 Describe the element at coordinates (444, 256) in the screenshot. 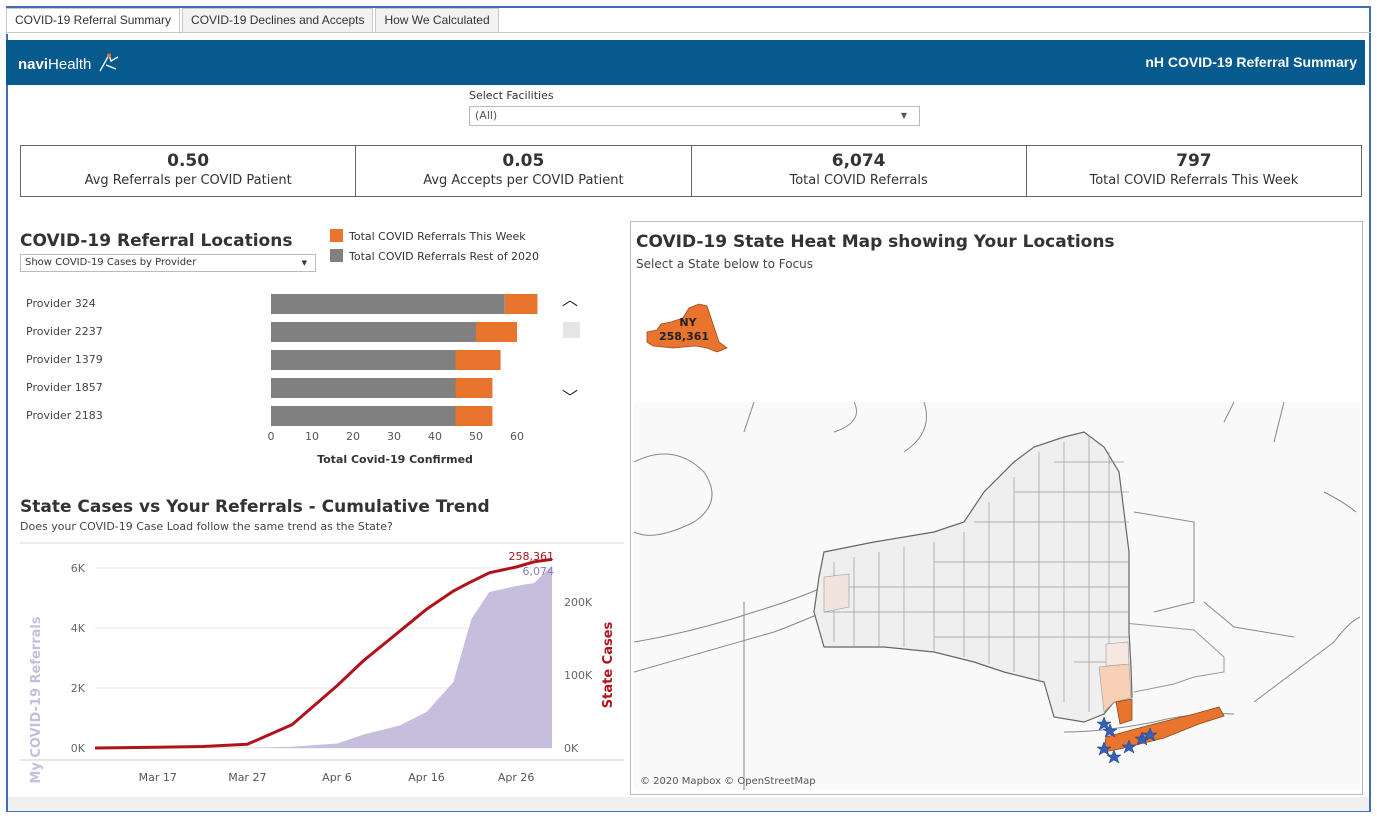

I see `legend-label: Total COVID Referrals Rest of 2020` at that location.